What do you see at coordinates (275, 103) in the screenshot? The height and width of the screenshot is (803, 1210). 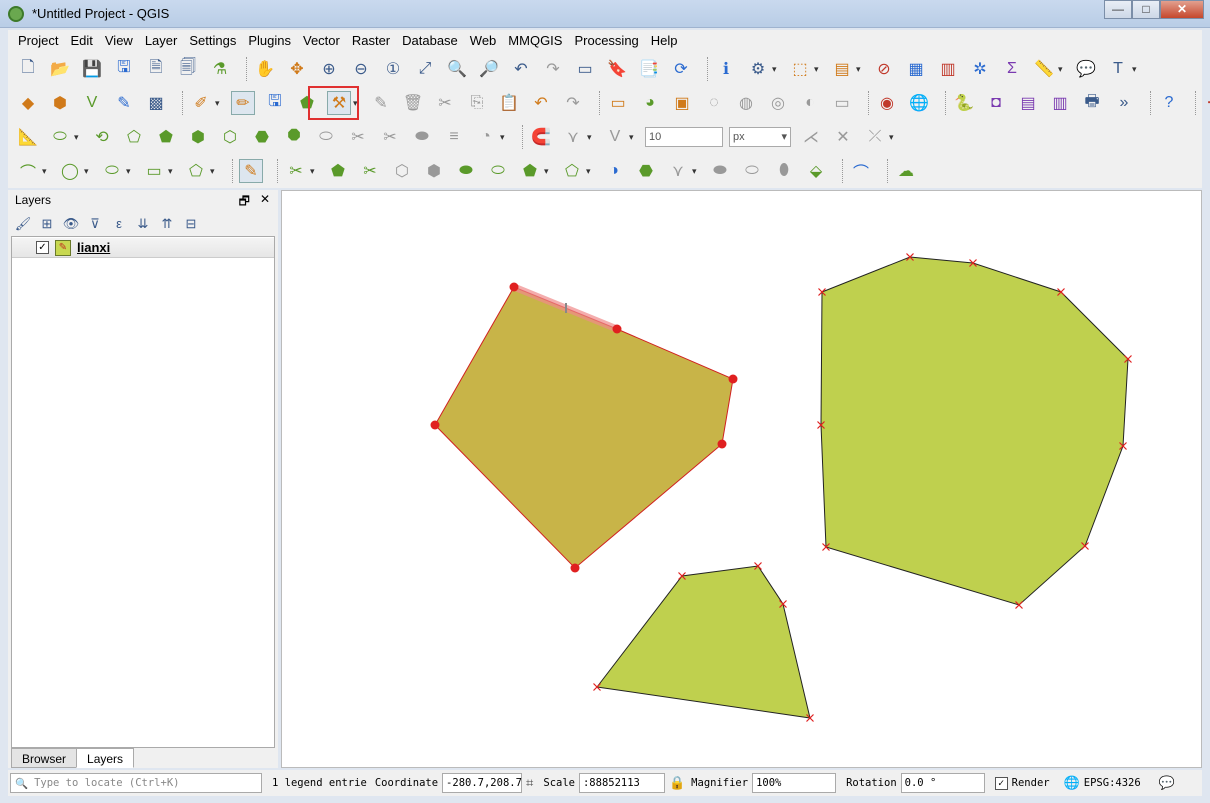 I see `save-edits-icon: 🖫` at bounding box center [275, 103].